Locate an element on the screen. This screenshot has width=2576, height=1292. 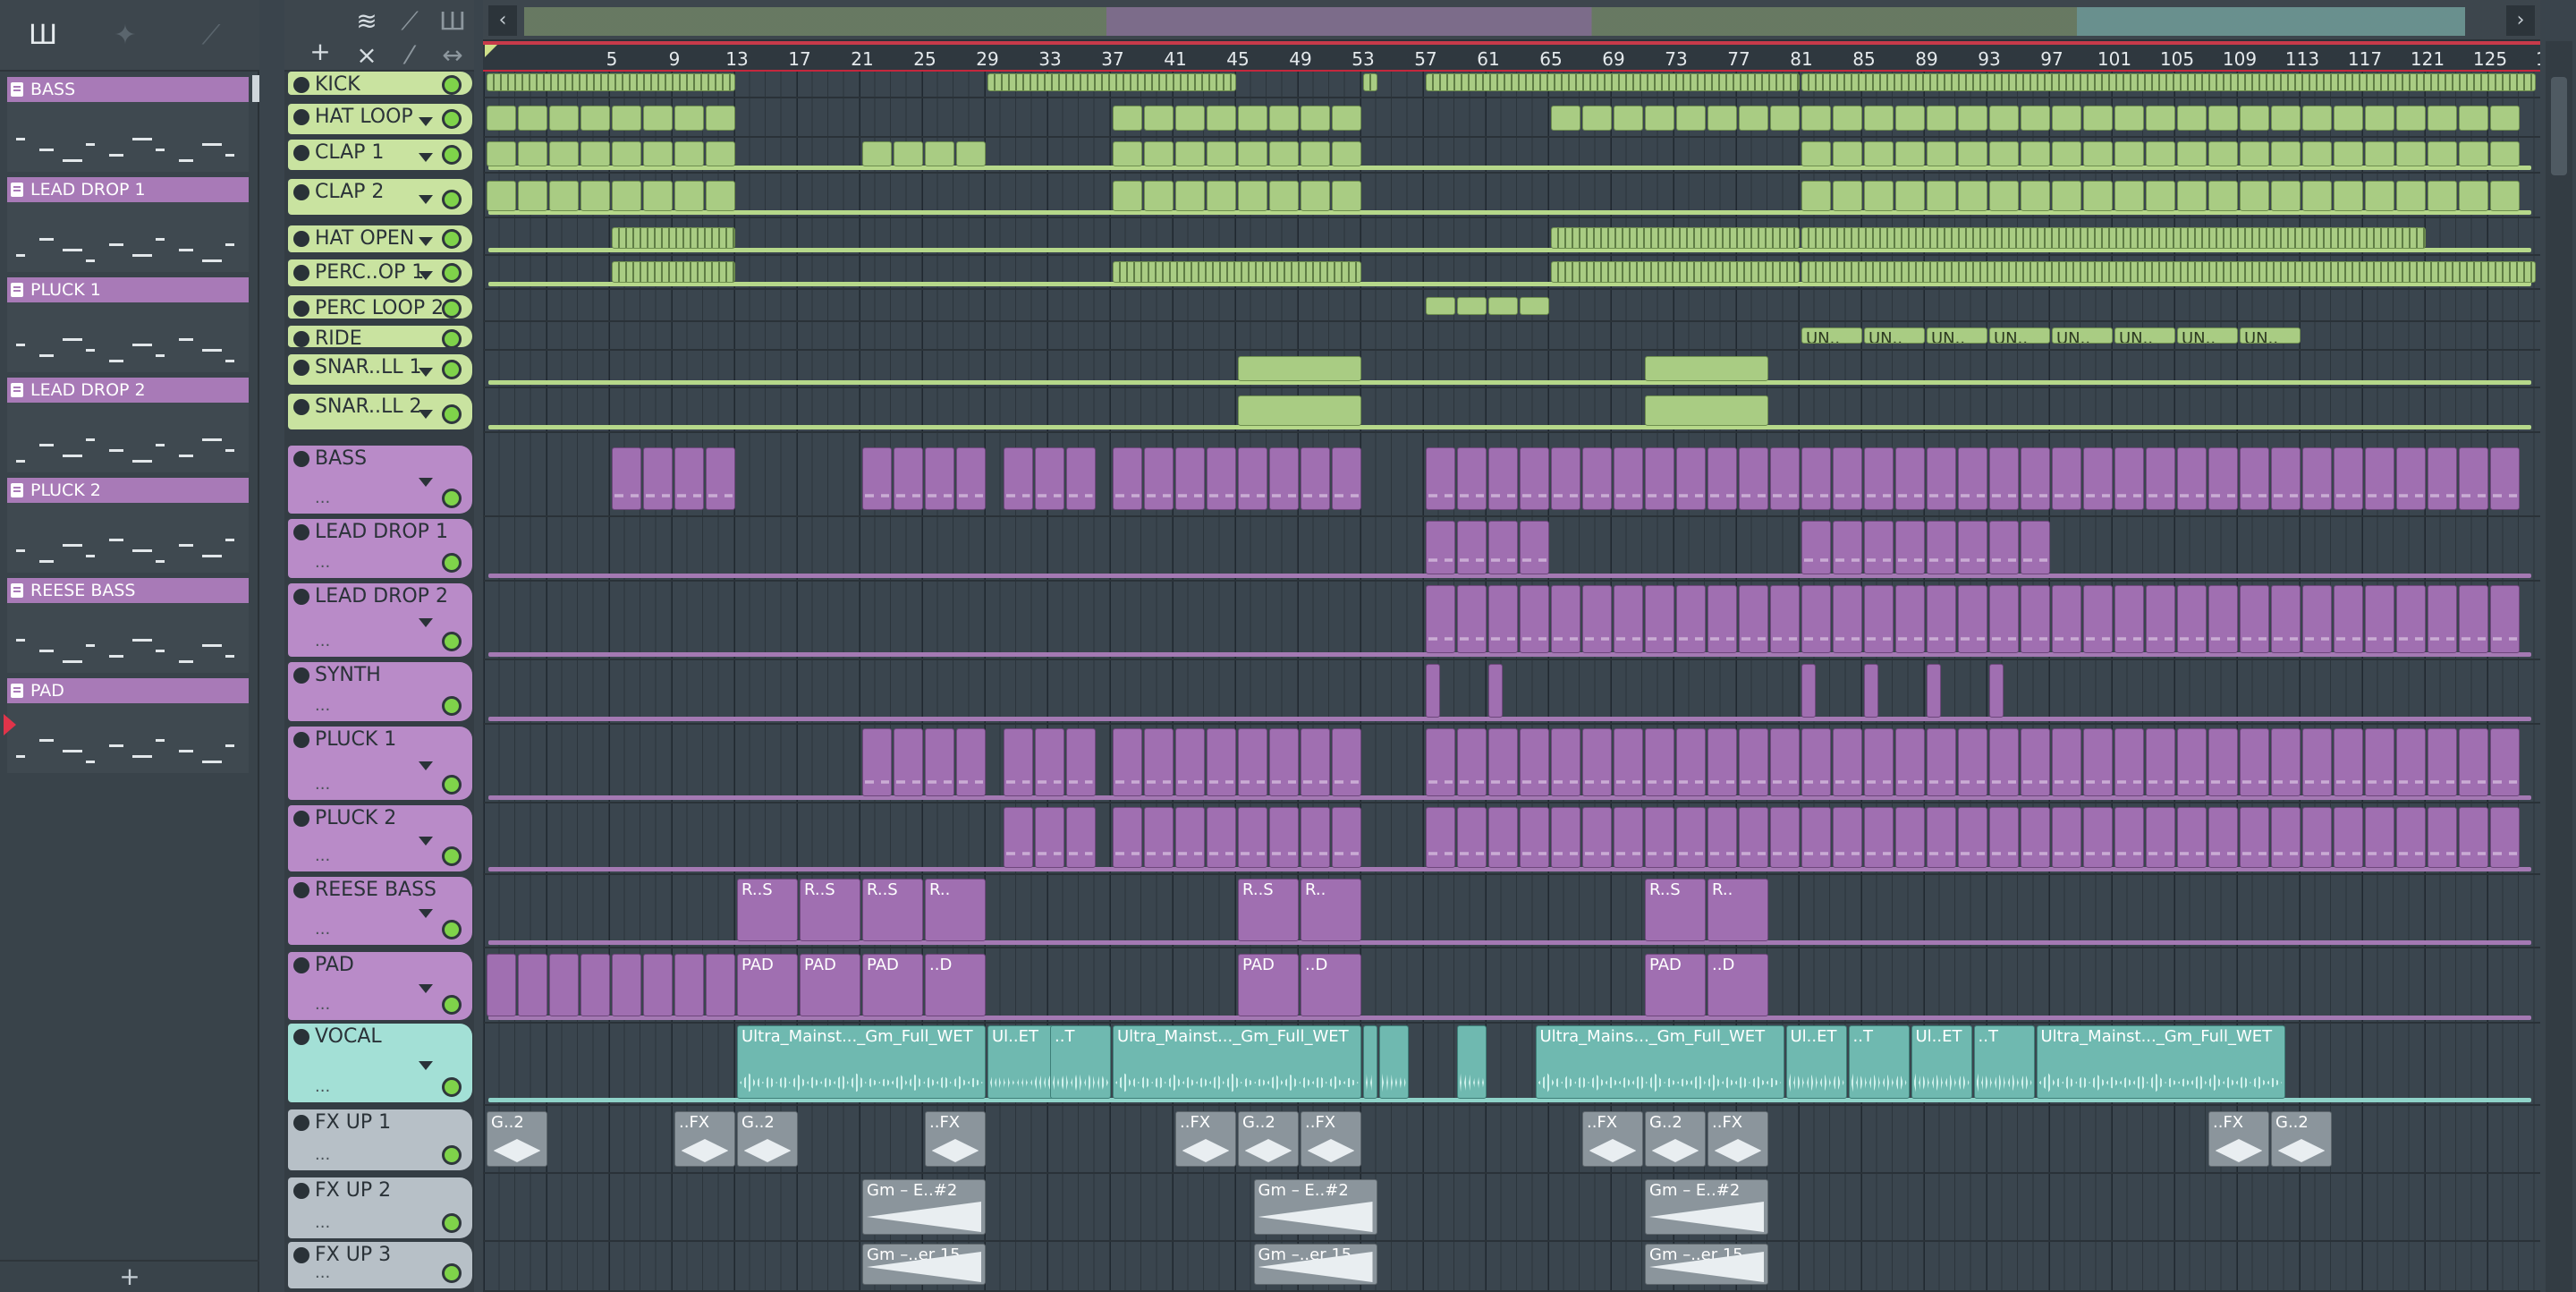
stretch-icon: ↔ is located at coordinates (452, 55).